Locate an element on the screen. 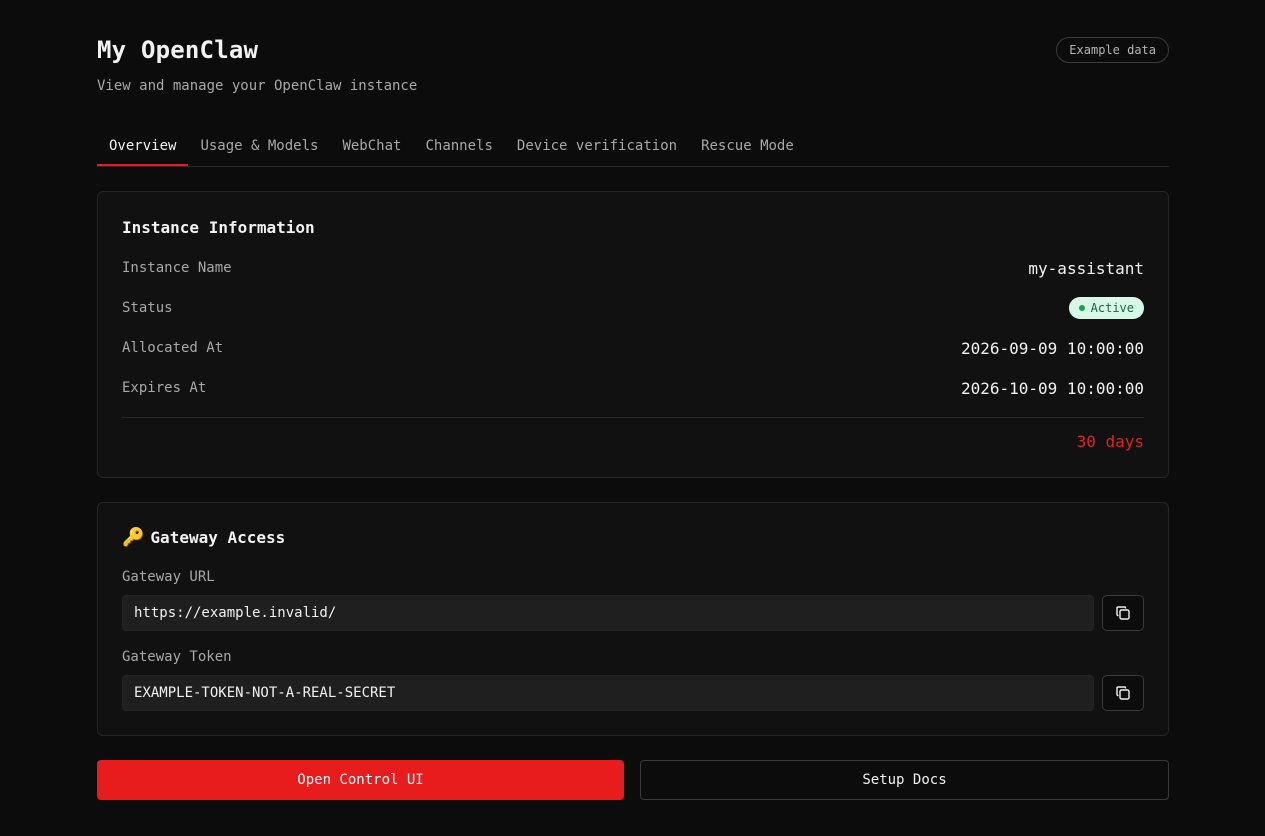 This screenshot has width=1265, height=836. example-data-badge: Example data is located at coordinates (1112, 50).